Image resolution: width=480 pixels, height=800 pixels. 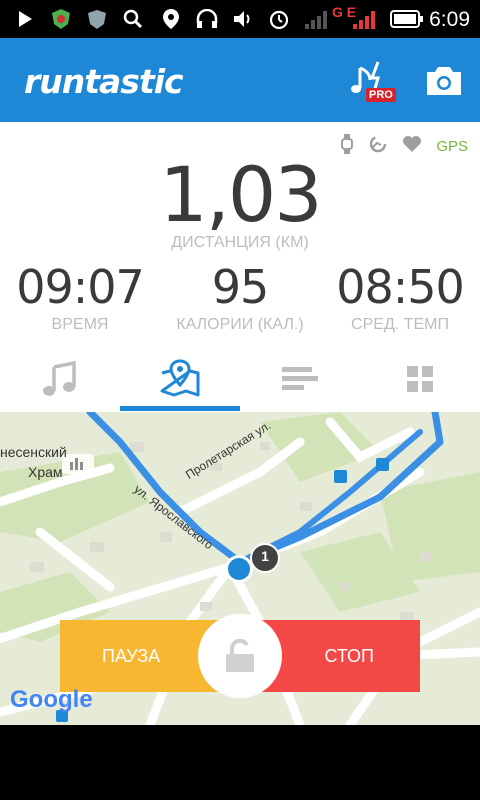 I want to click on tab-music, so click(x=60, y=379).